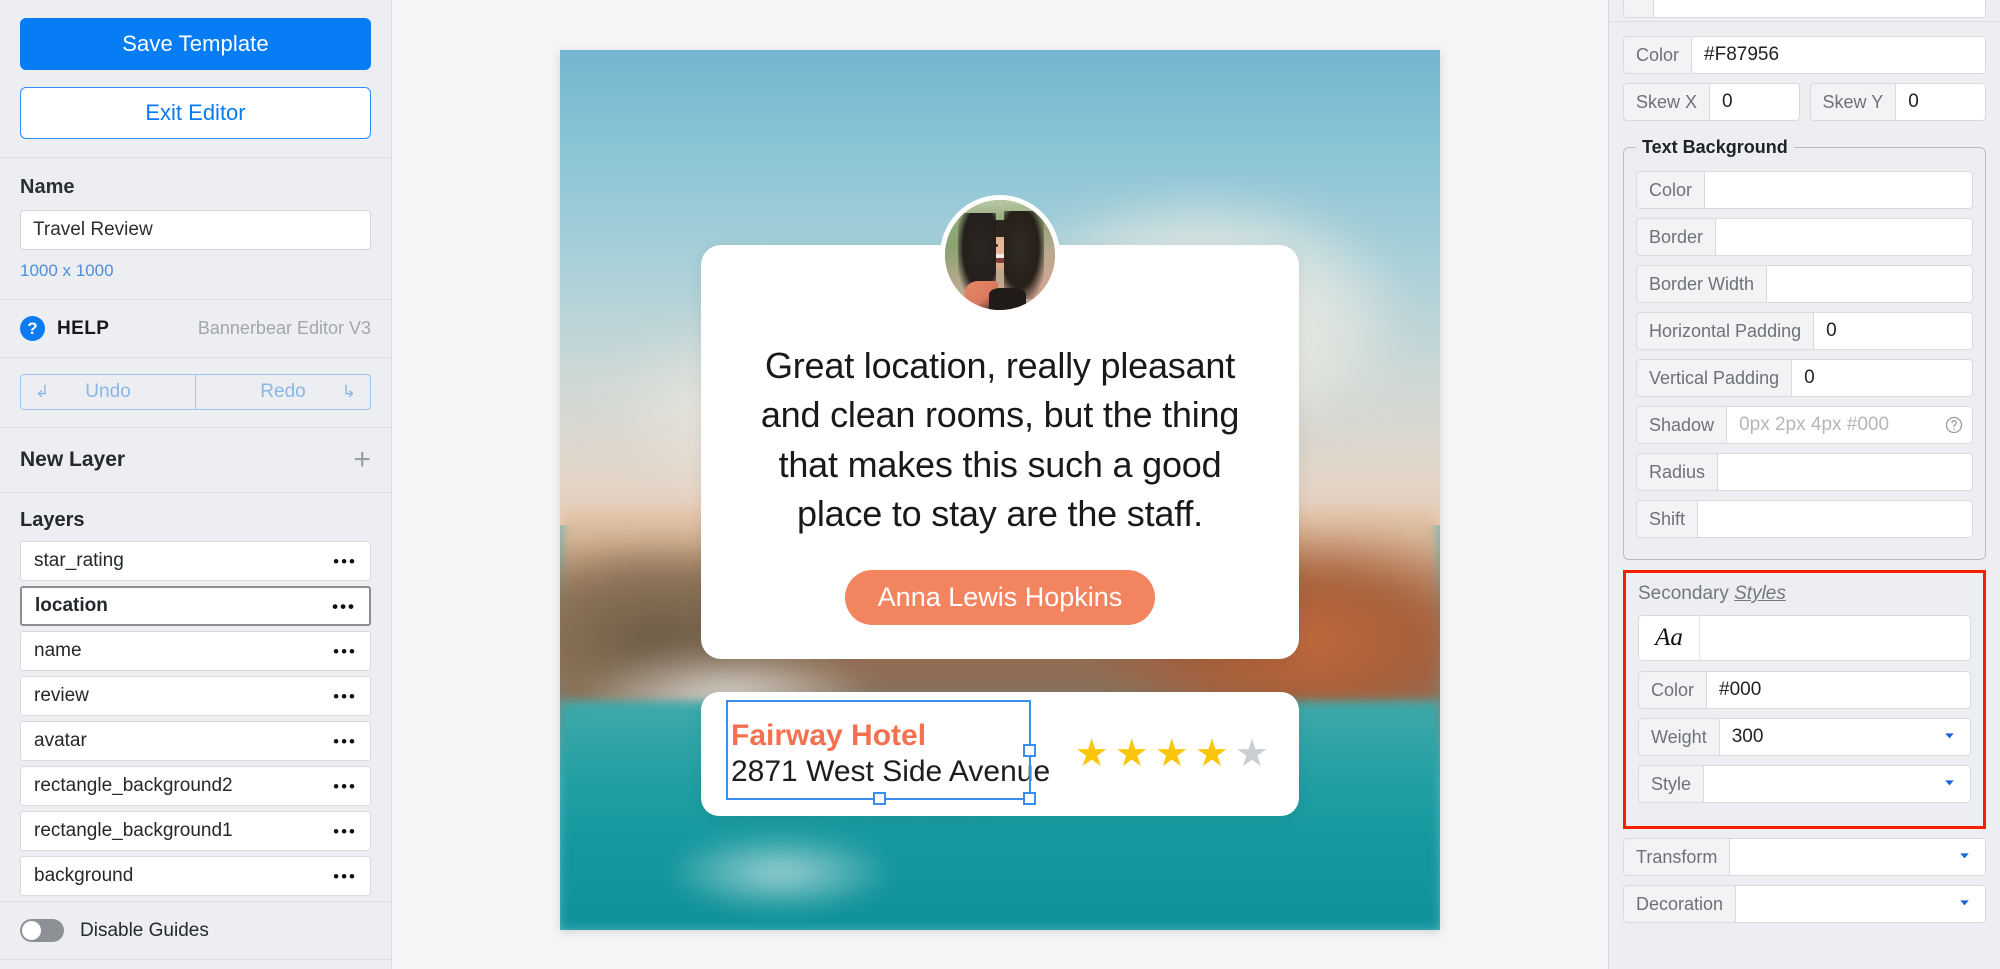 The image size is (2000, 969). Describe the element at coordinates (195, 329) in the screenshot. I see `help-row: ? HELP Bannerbear Editor V3` at that location.